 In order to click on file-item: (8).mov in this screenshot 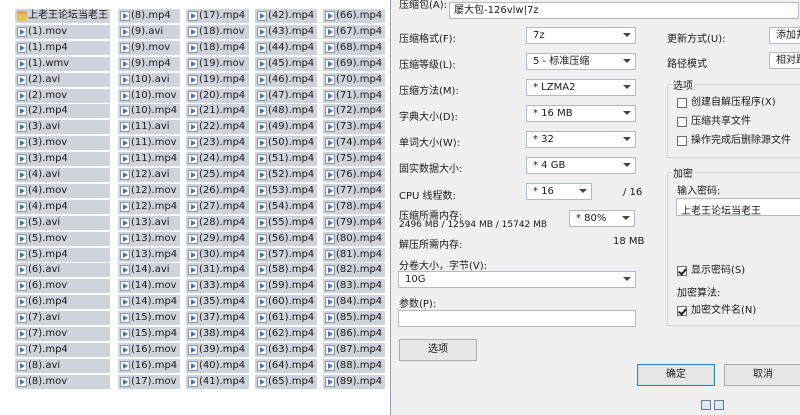, I will do `click(62, 381)`.